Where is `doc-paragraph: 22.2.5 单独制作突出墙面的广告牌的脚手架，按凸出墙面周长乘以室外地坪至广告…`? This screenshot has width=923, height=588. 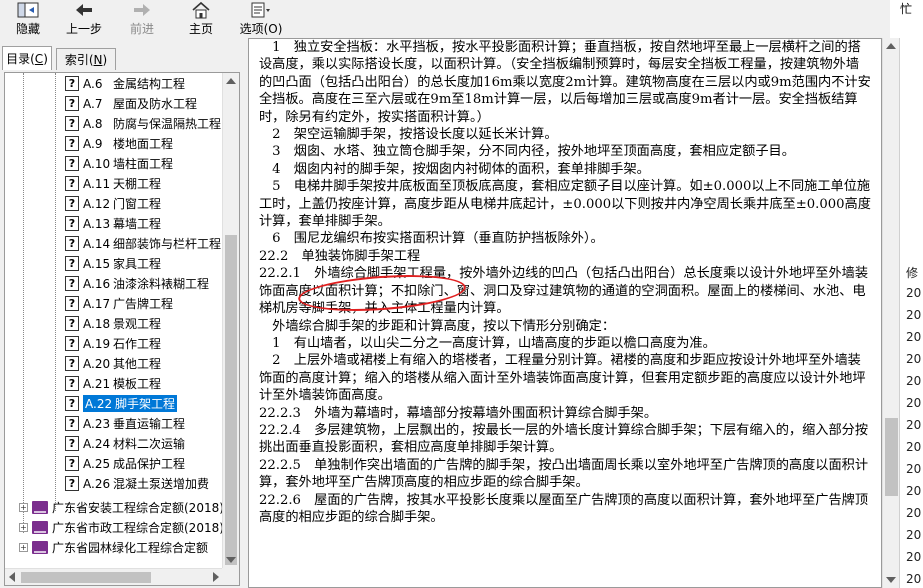 doc-paragraph: 22.2.5 单独制作突出墙面的广告牌的脚手架，按凸出墙面周长乘以室外地坪至广告… is located at coordinates (564, 474).